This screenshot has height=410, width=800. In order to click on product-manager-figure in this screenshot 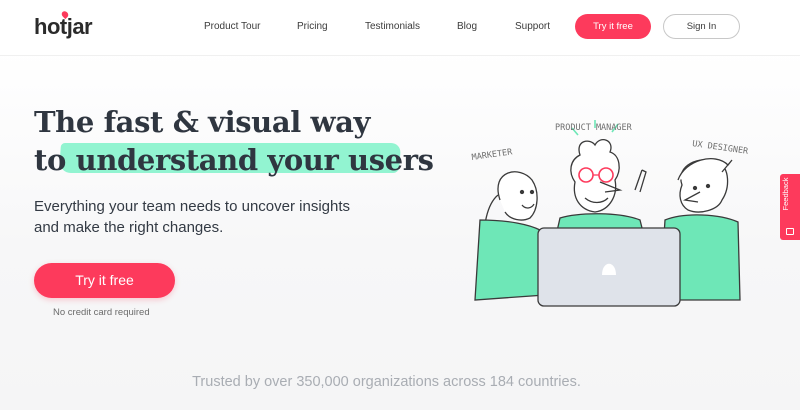, I will do `click(600, 180)`.